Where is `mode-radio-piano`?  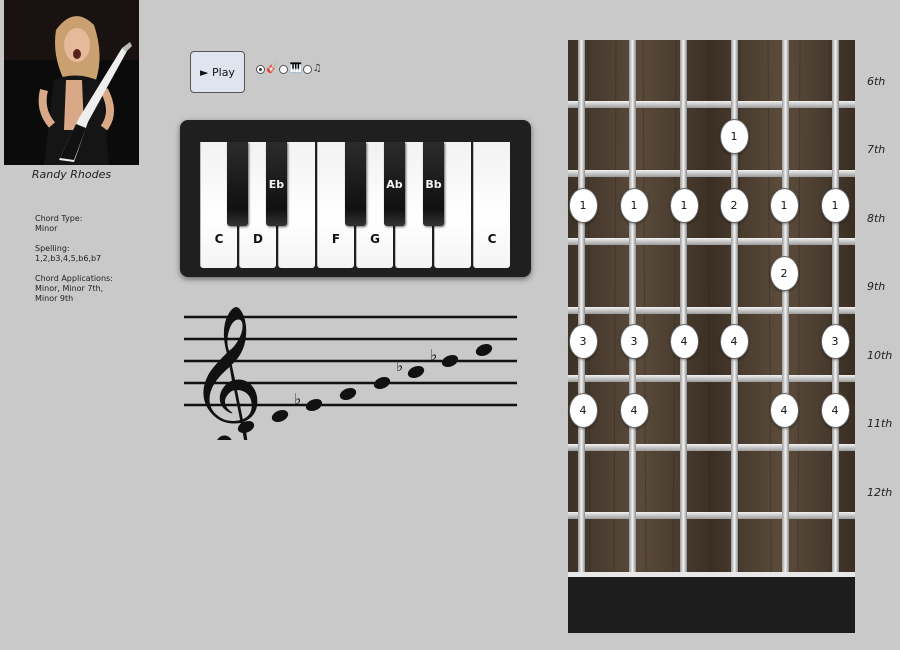
mode-radio-piano is located at coordinates (284, 69).